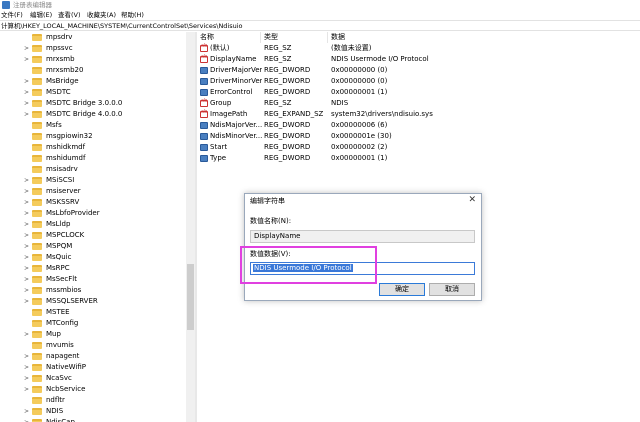 This screenshot has height=422, width=640. I want to click on tree-item-label: mpssvc, so click(59, 48).